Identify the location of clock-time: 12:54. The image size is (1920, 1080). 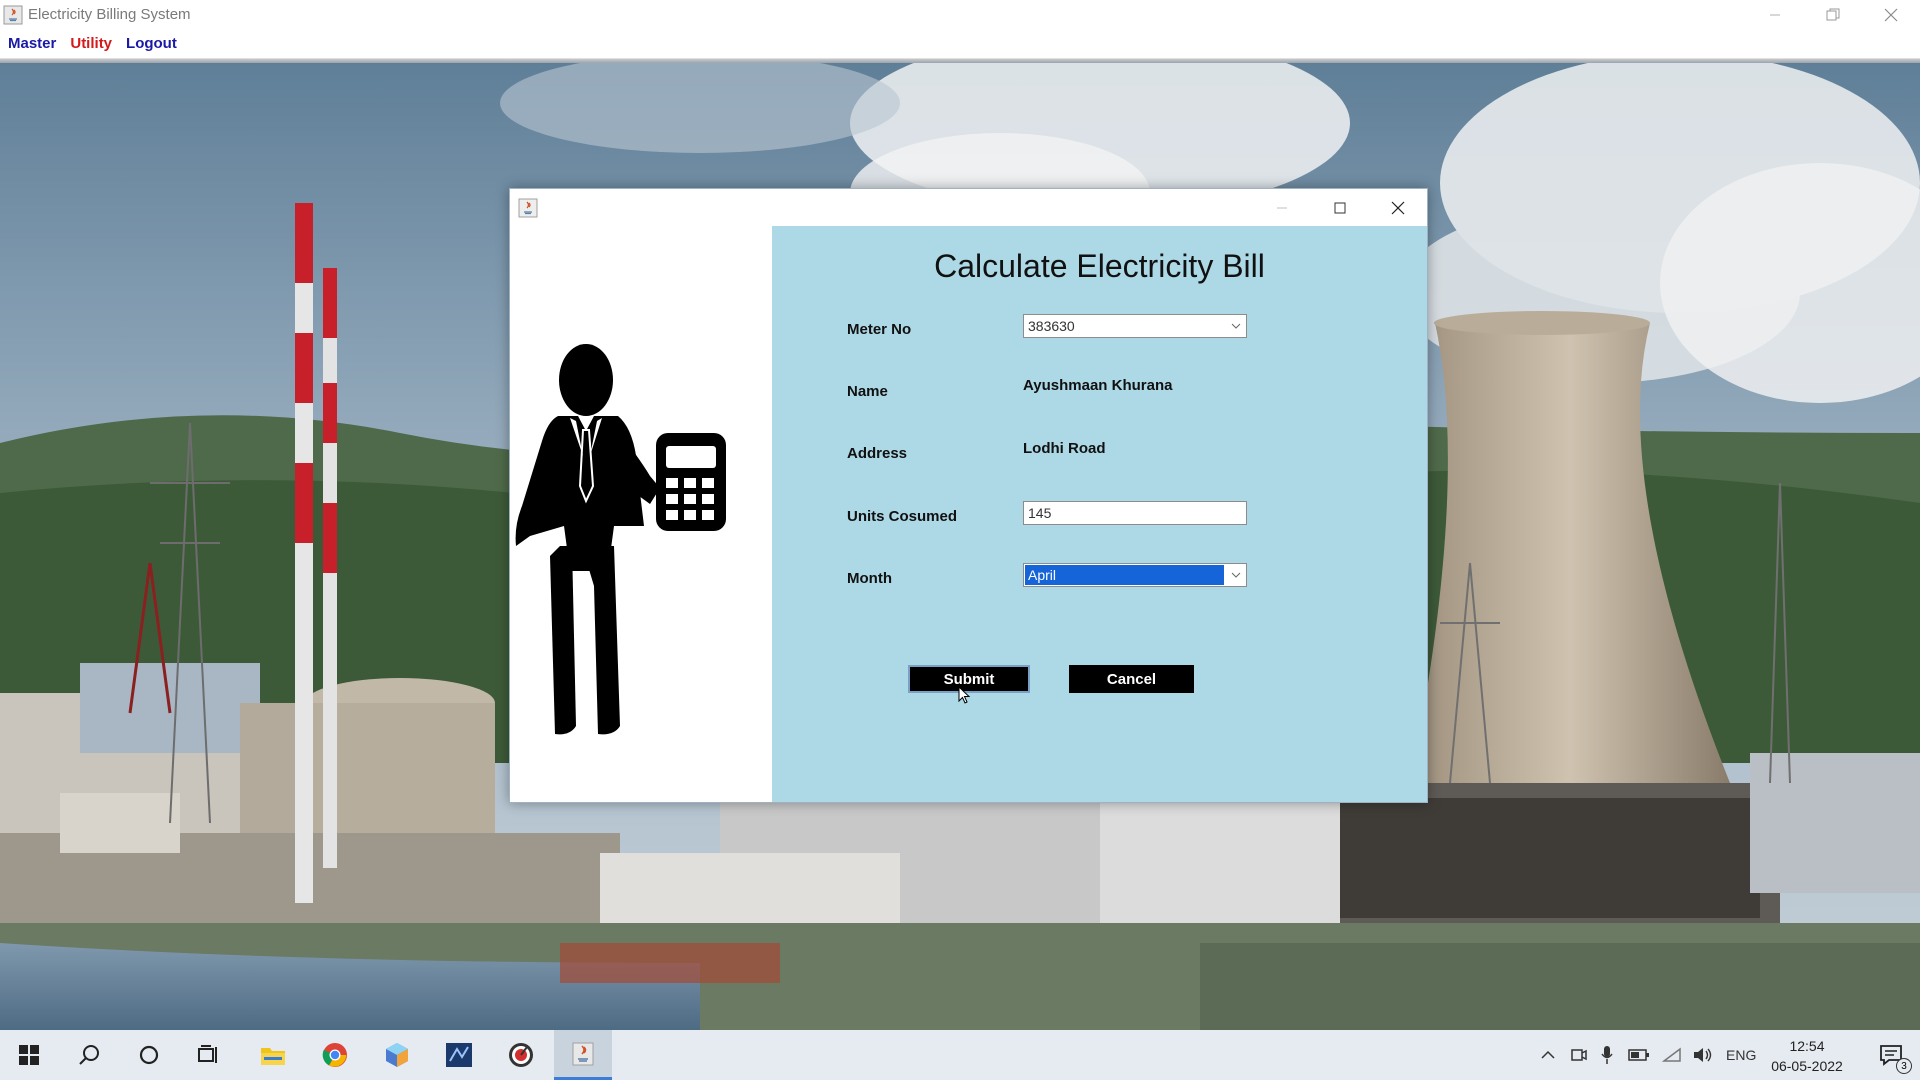
(1807, 1046).